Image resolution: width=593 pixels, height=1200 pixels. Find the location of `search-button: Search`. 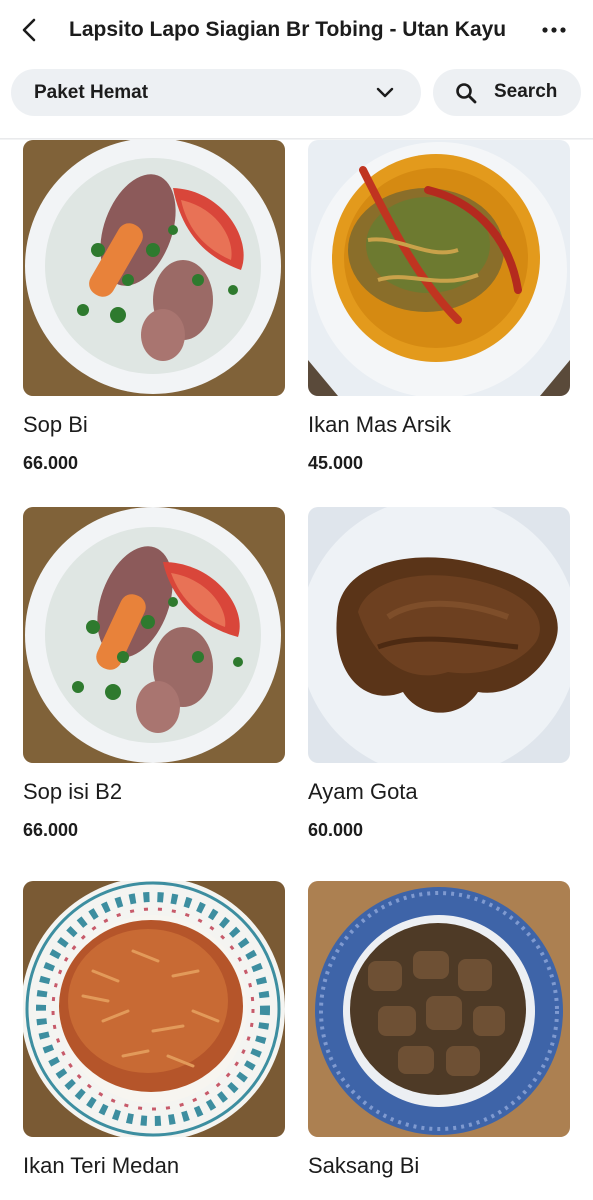

search-button: Search is located at coordinates (507, 92).